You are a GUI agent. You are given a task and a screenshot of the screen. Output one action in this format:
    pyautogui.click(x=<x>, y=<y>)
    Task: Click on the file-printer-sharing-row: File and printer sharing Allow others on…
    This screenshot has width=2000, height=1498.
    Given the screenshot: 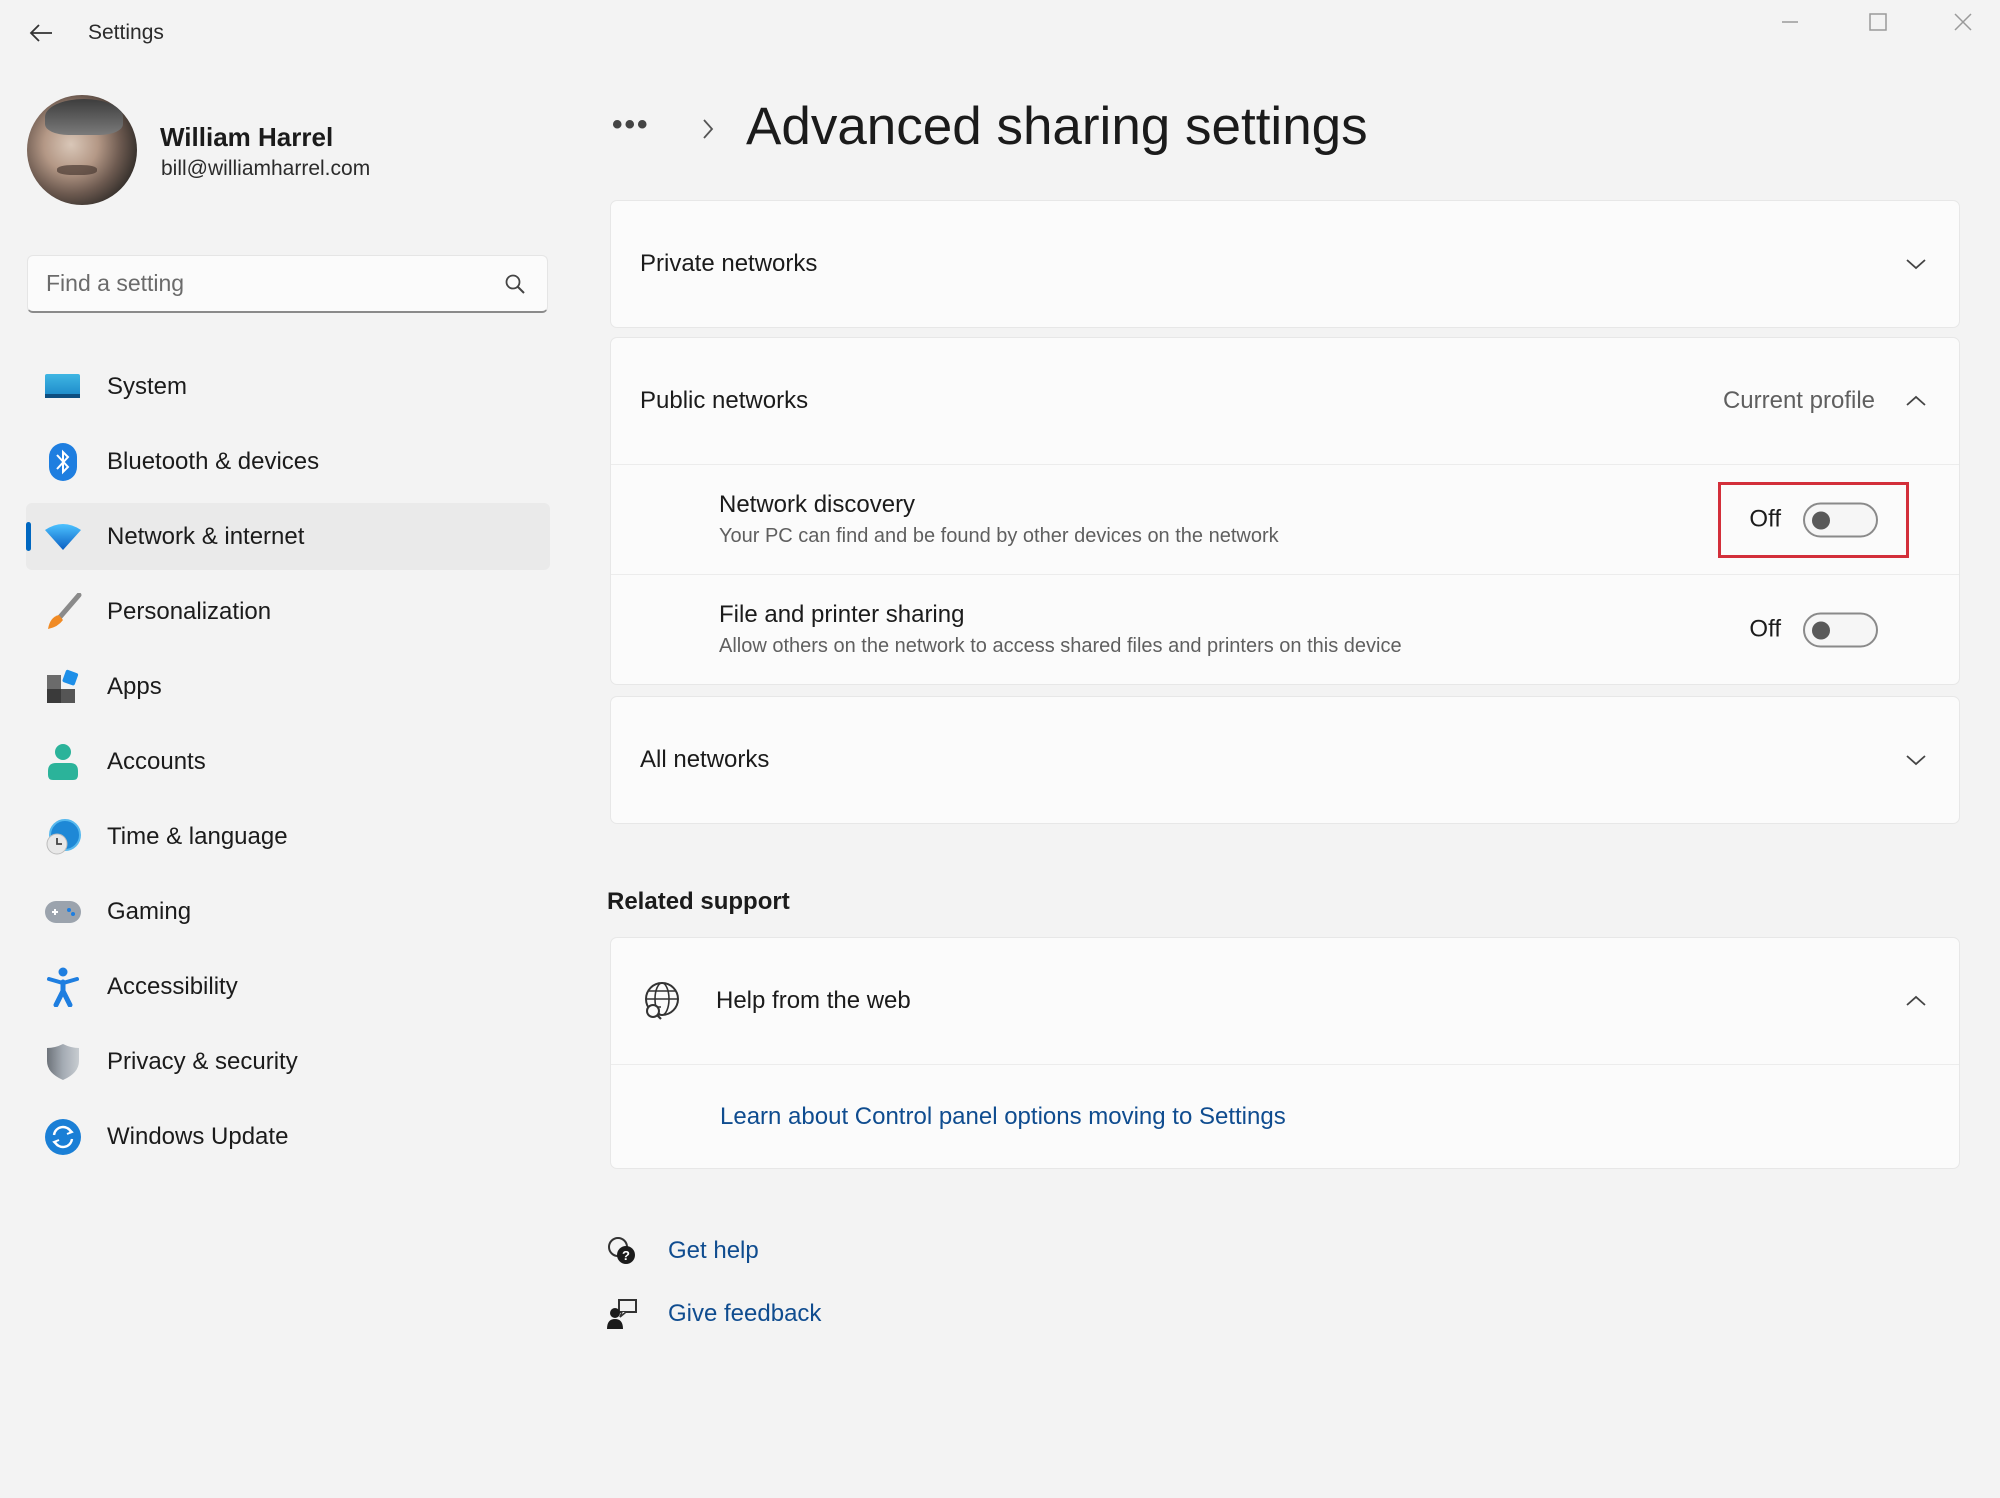 What is the action you would take?
    pyautogui.click(x=1285, y=629)
    